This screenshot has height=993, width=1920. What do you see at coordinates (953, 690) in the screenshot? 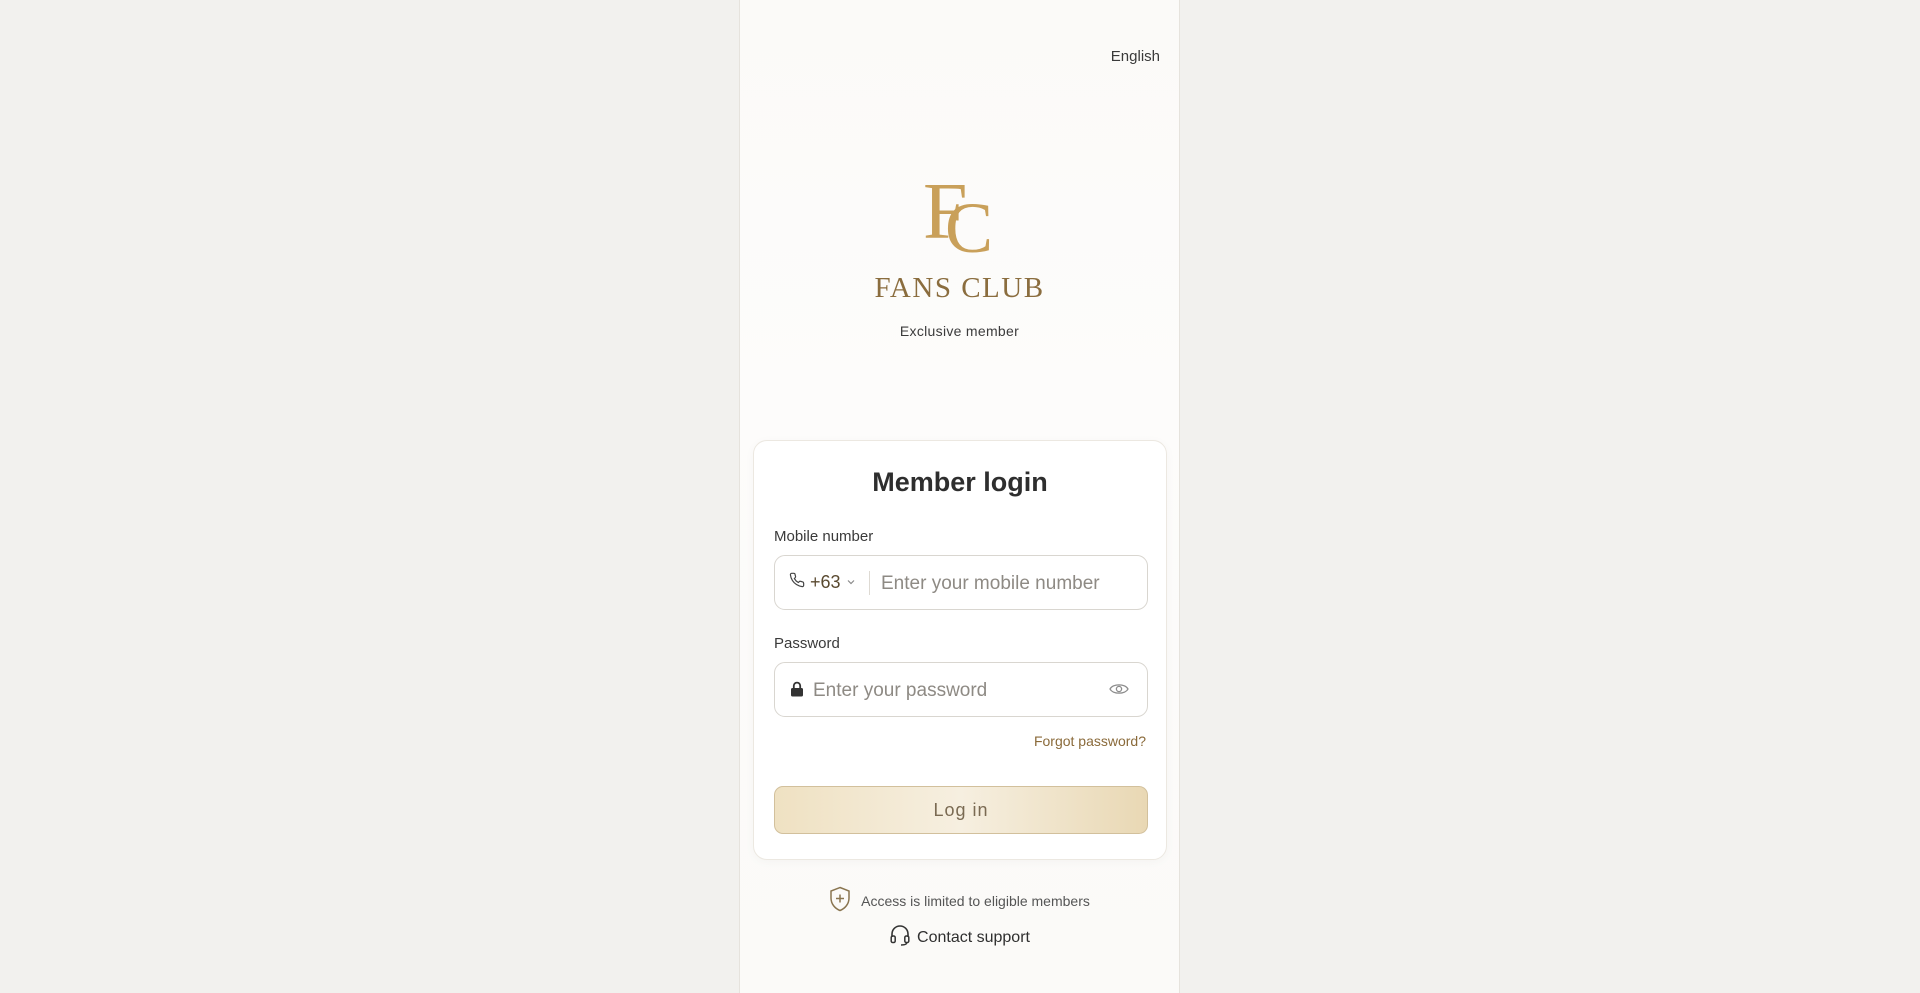
I see `password-input` at bounding box center [953, 690].